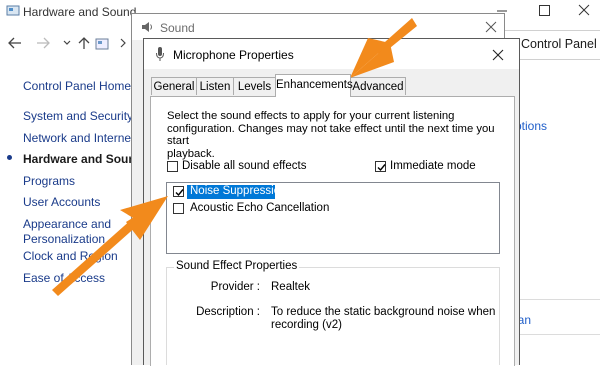 The height and width of the screenshot is (366, 600). Describe the element at coordinates (314, 85) in the screenshot. I see `tab-enhancements: Enhancements` at that location.